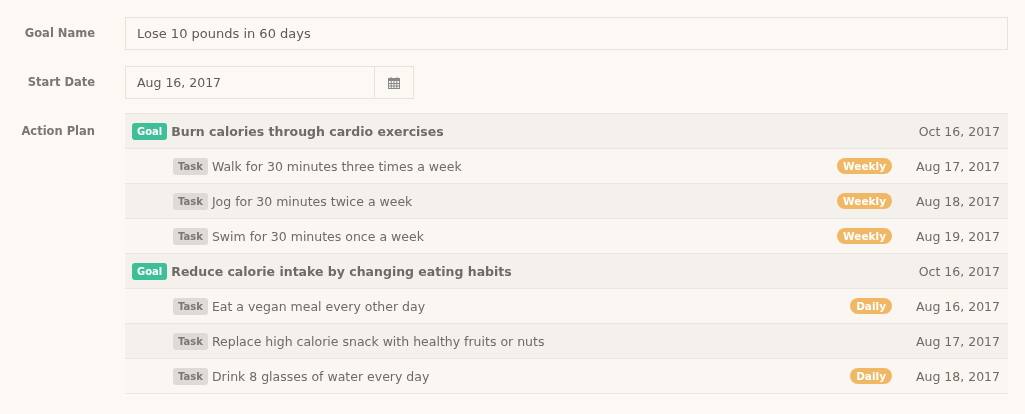 This screenshot has width=1025, height=414. I want to click on goal-title: Burn calories through cardio exercises, so click(307, 131).